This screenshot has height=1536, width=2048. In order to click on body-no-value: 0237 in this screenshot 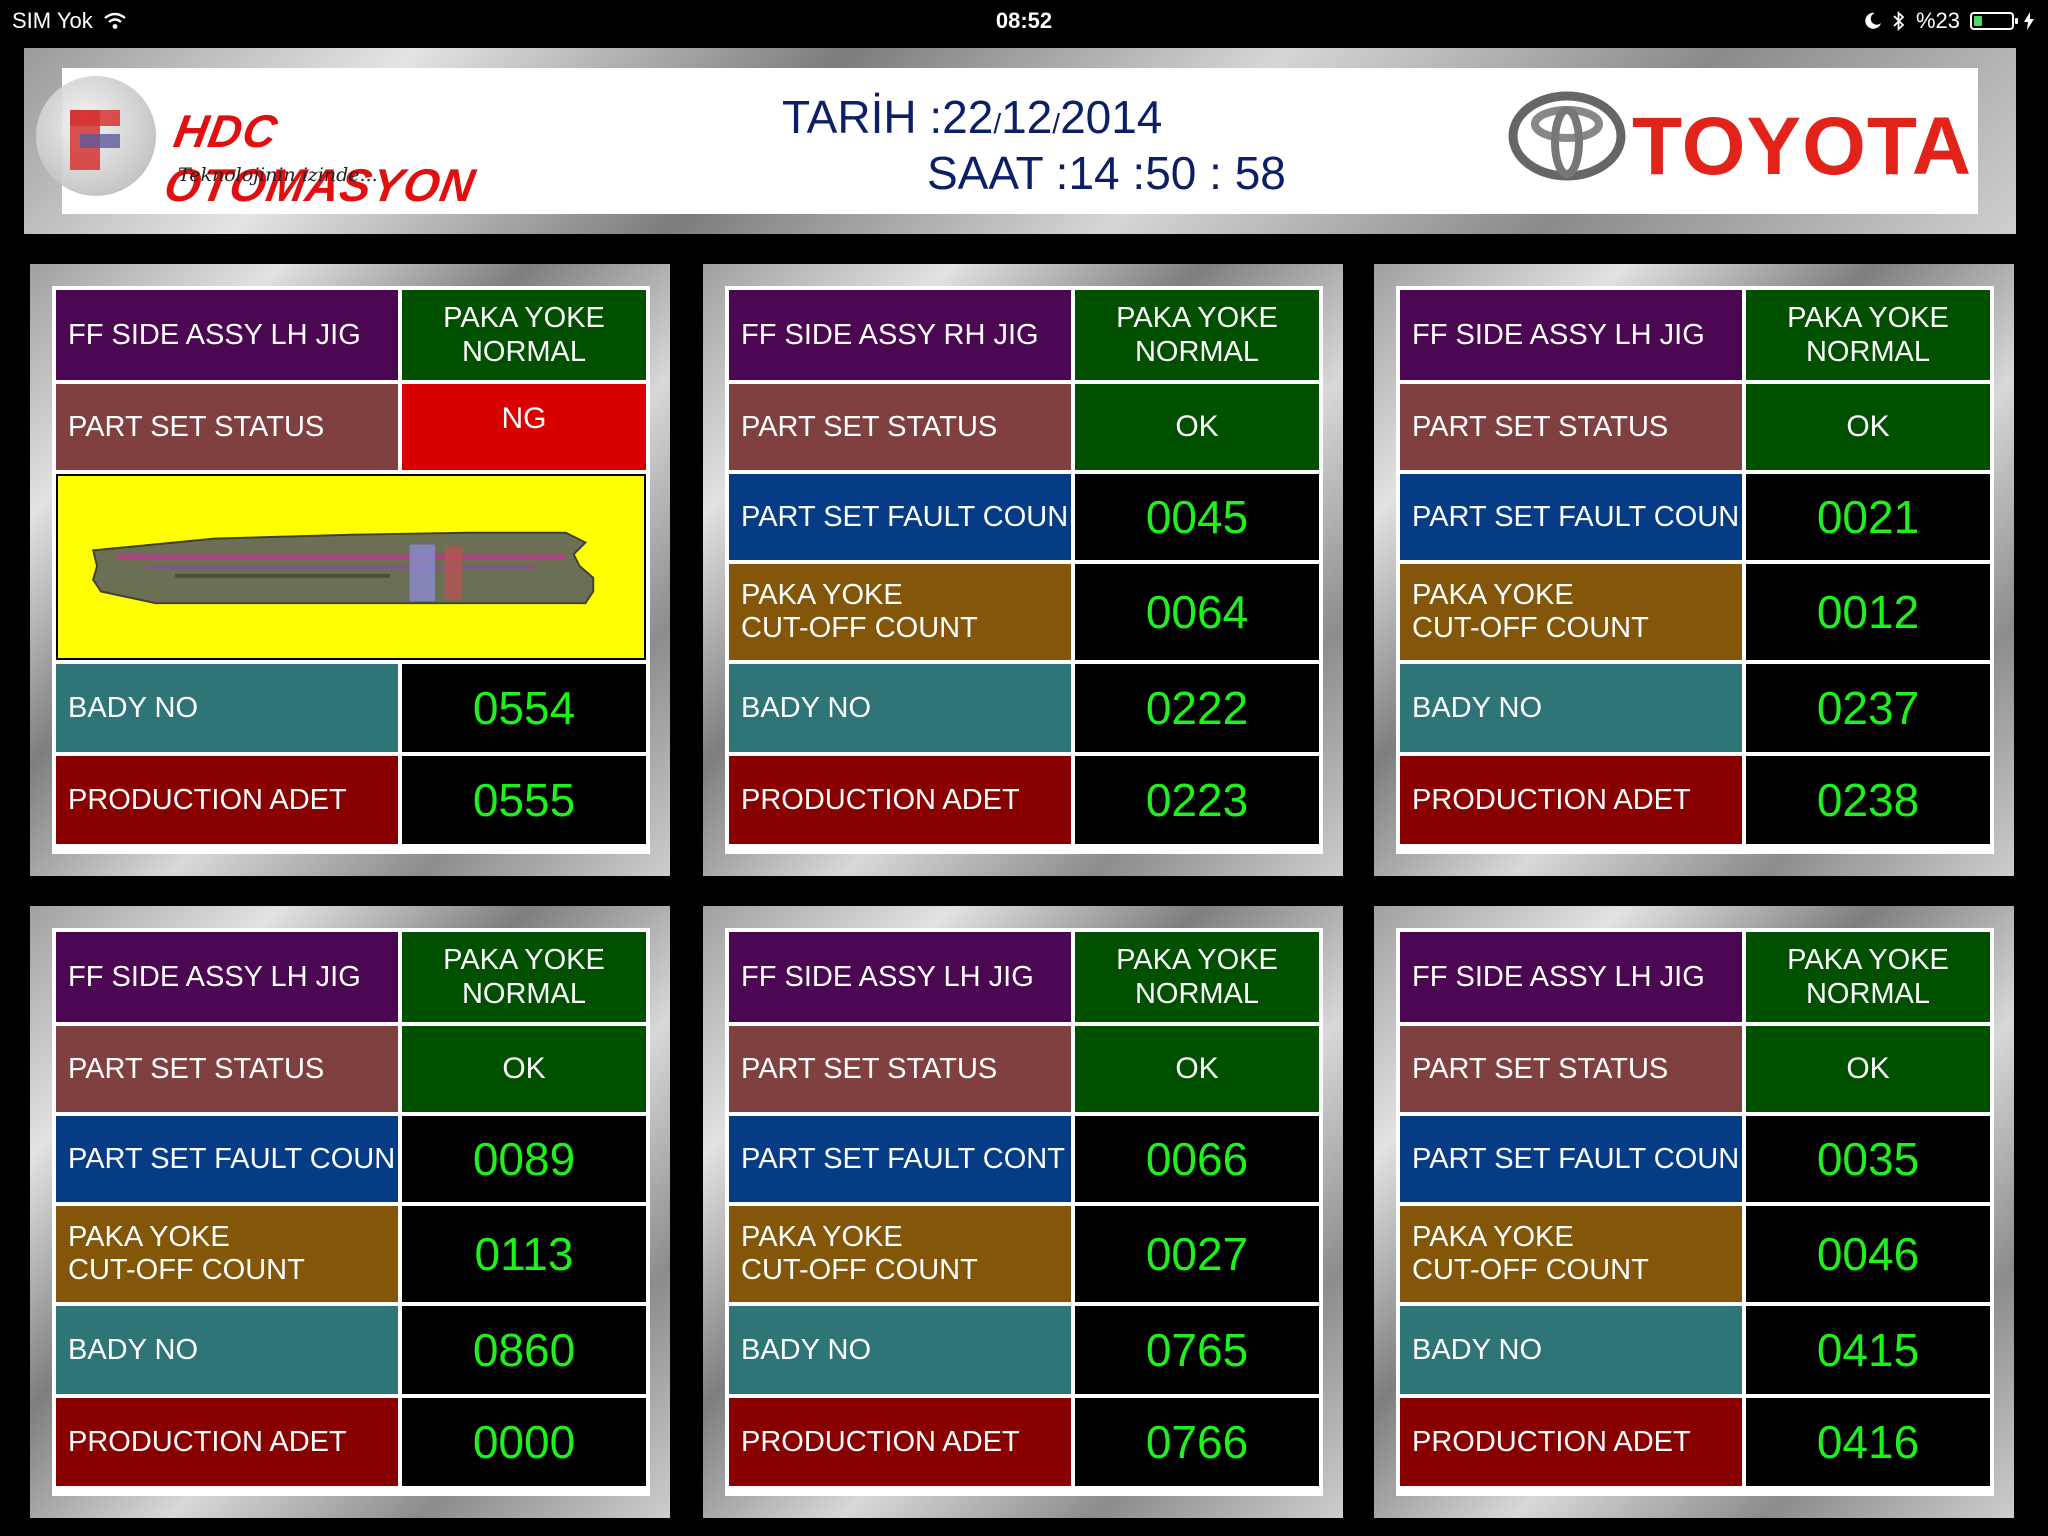, I will do `click(1868, 708)`.